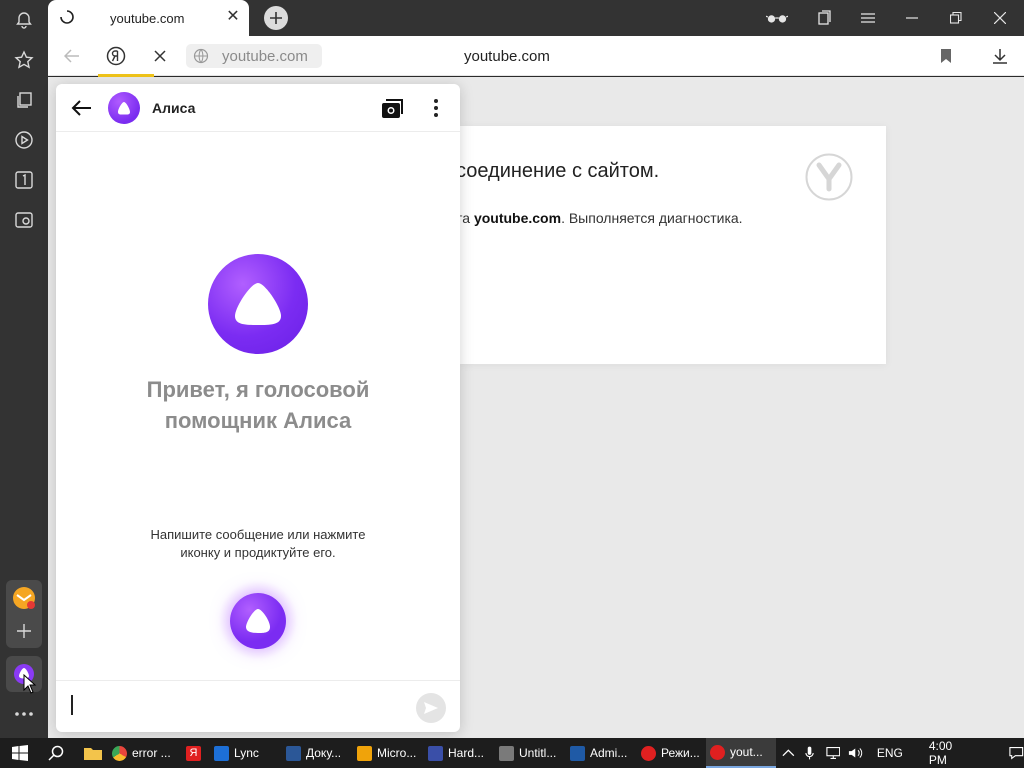 This screenshot has height=768, width=1024. I want to click on powershell-icon, so click(577, 753).